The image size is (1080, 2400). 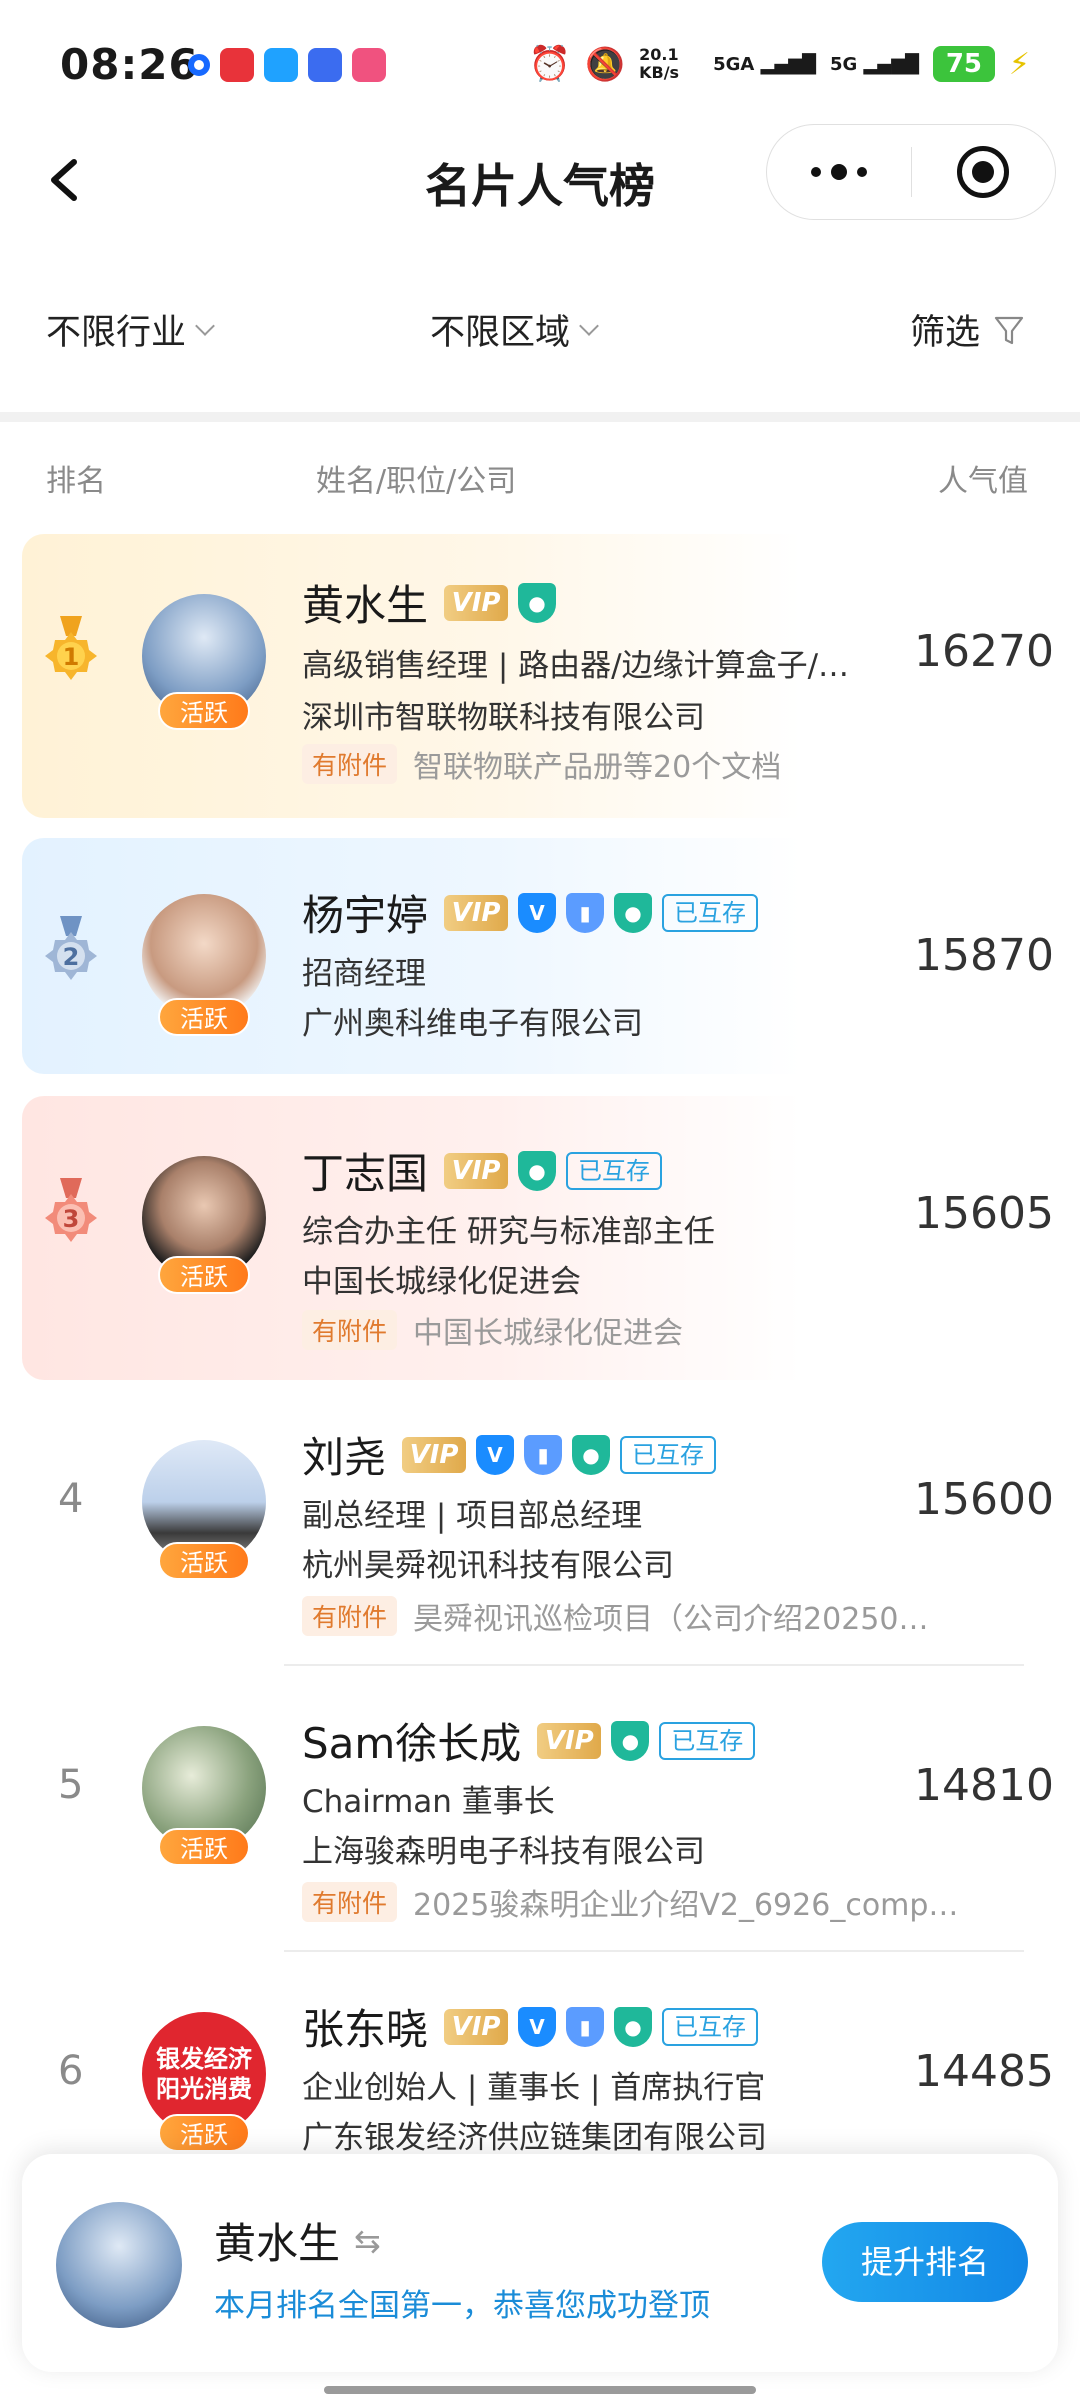 I want to click on charging-icon: ⚡, so click(x=1019, y=64).